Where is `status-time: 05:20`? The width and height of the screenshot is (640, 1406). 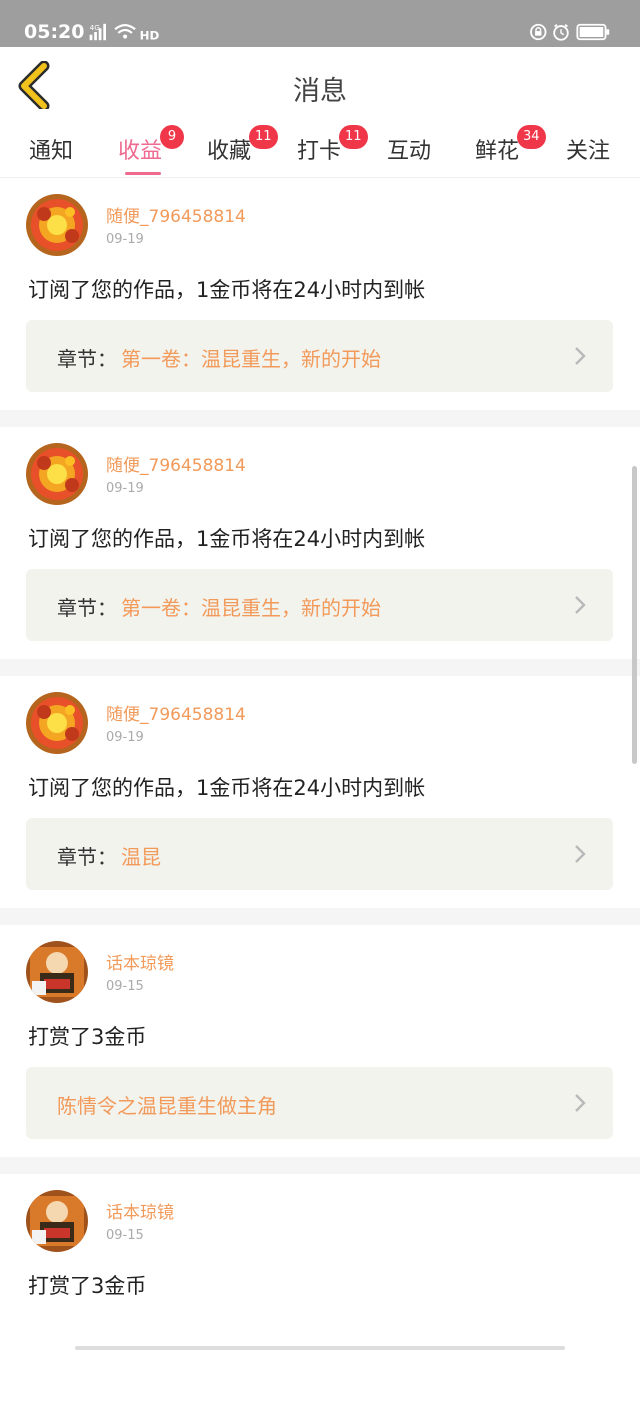
status-time: 05:20 is located at coordinates (54, 32).